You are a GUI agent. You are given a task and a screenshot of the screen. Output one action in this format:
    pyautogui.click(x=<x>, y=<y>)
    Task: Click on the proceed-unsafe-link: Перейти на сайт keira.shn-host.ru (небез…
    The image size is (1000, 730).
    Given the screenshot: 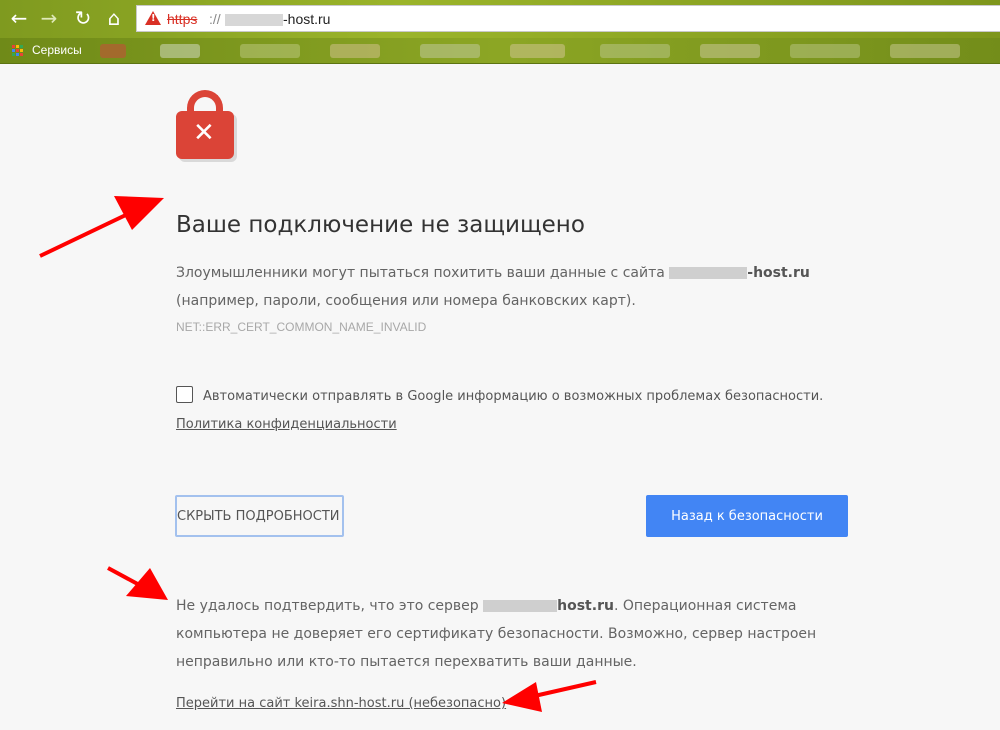 What is the action you would take?
    pyautogui.click(x=341, y=703)
    